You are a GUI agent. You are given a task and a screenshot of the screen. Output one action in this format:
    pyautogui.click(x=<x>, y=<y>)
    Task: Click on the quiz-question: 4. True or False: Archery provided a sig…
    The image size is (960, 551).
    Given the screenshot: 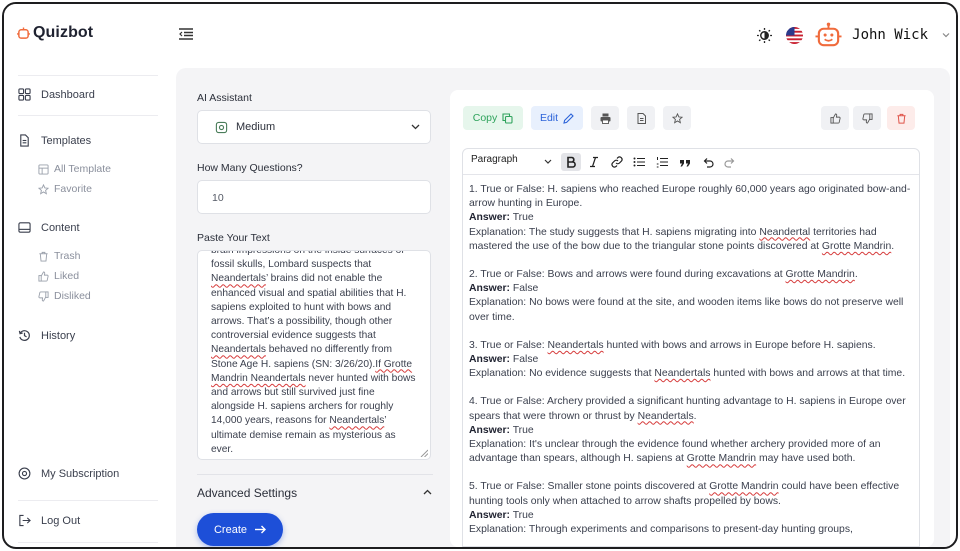 What is the action you would take?
    pyautogui.click(x=691, y=430)
    